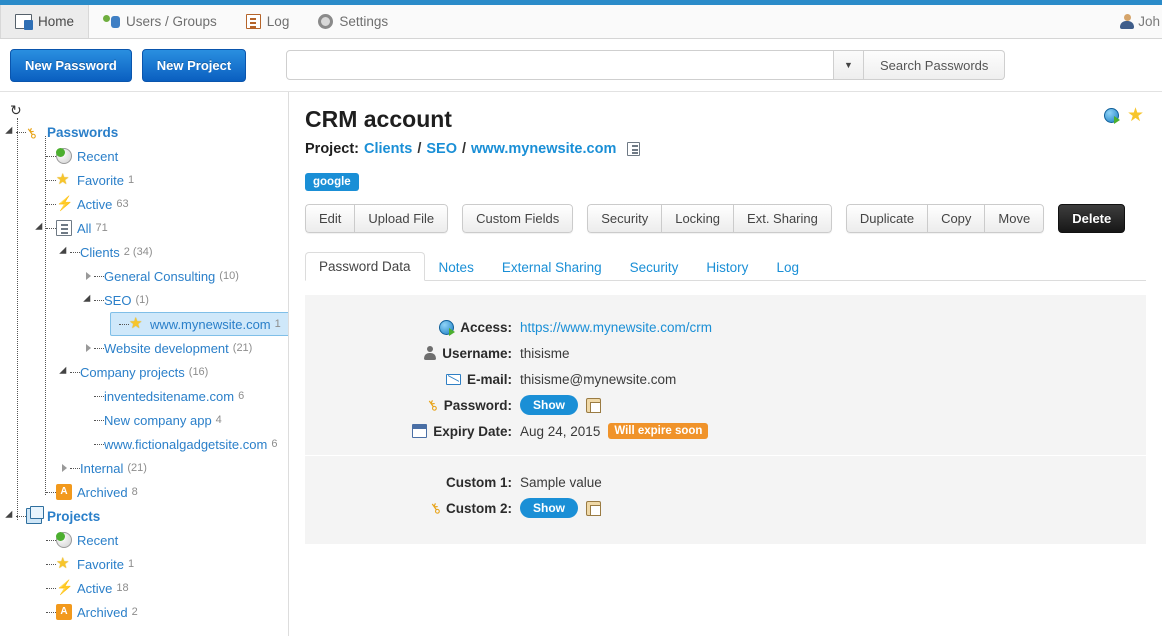 Image resolution: width=1162 pixels, height=636 pixels. I want to click on sidebar-item: New company app 4, so click(154, 420).